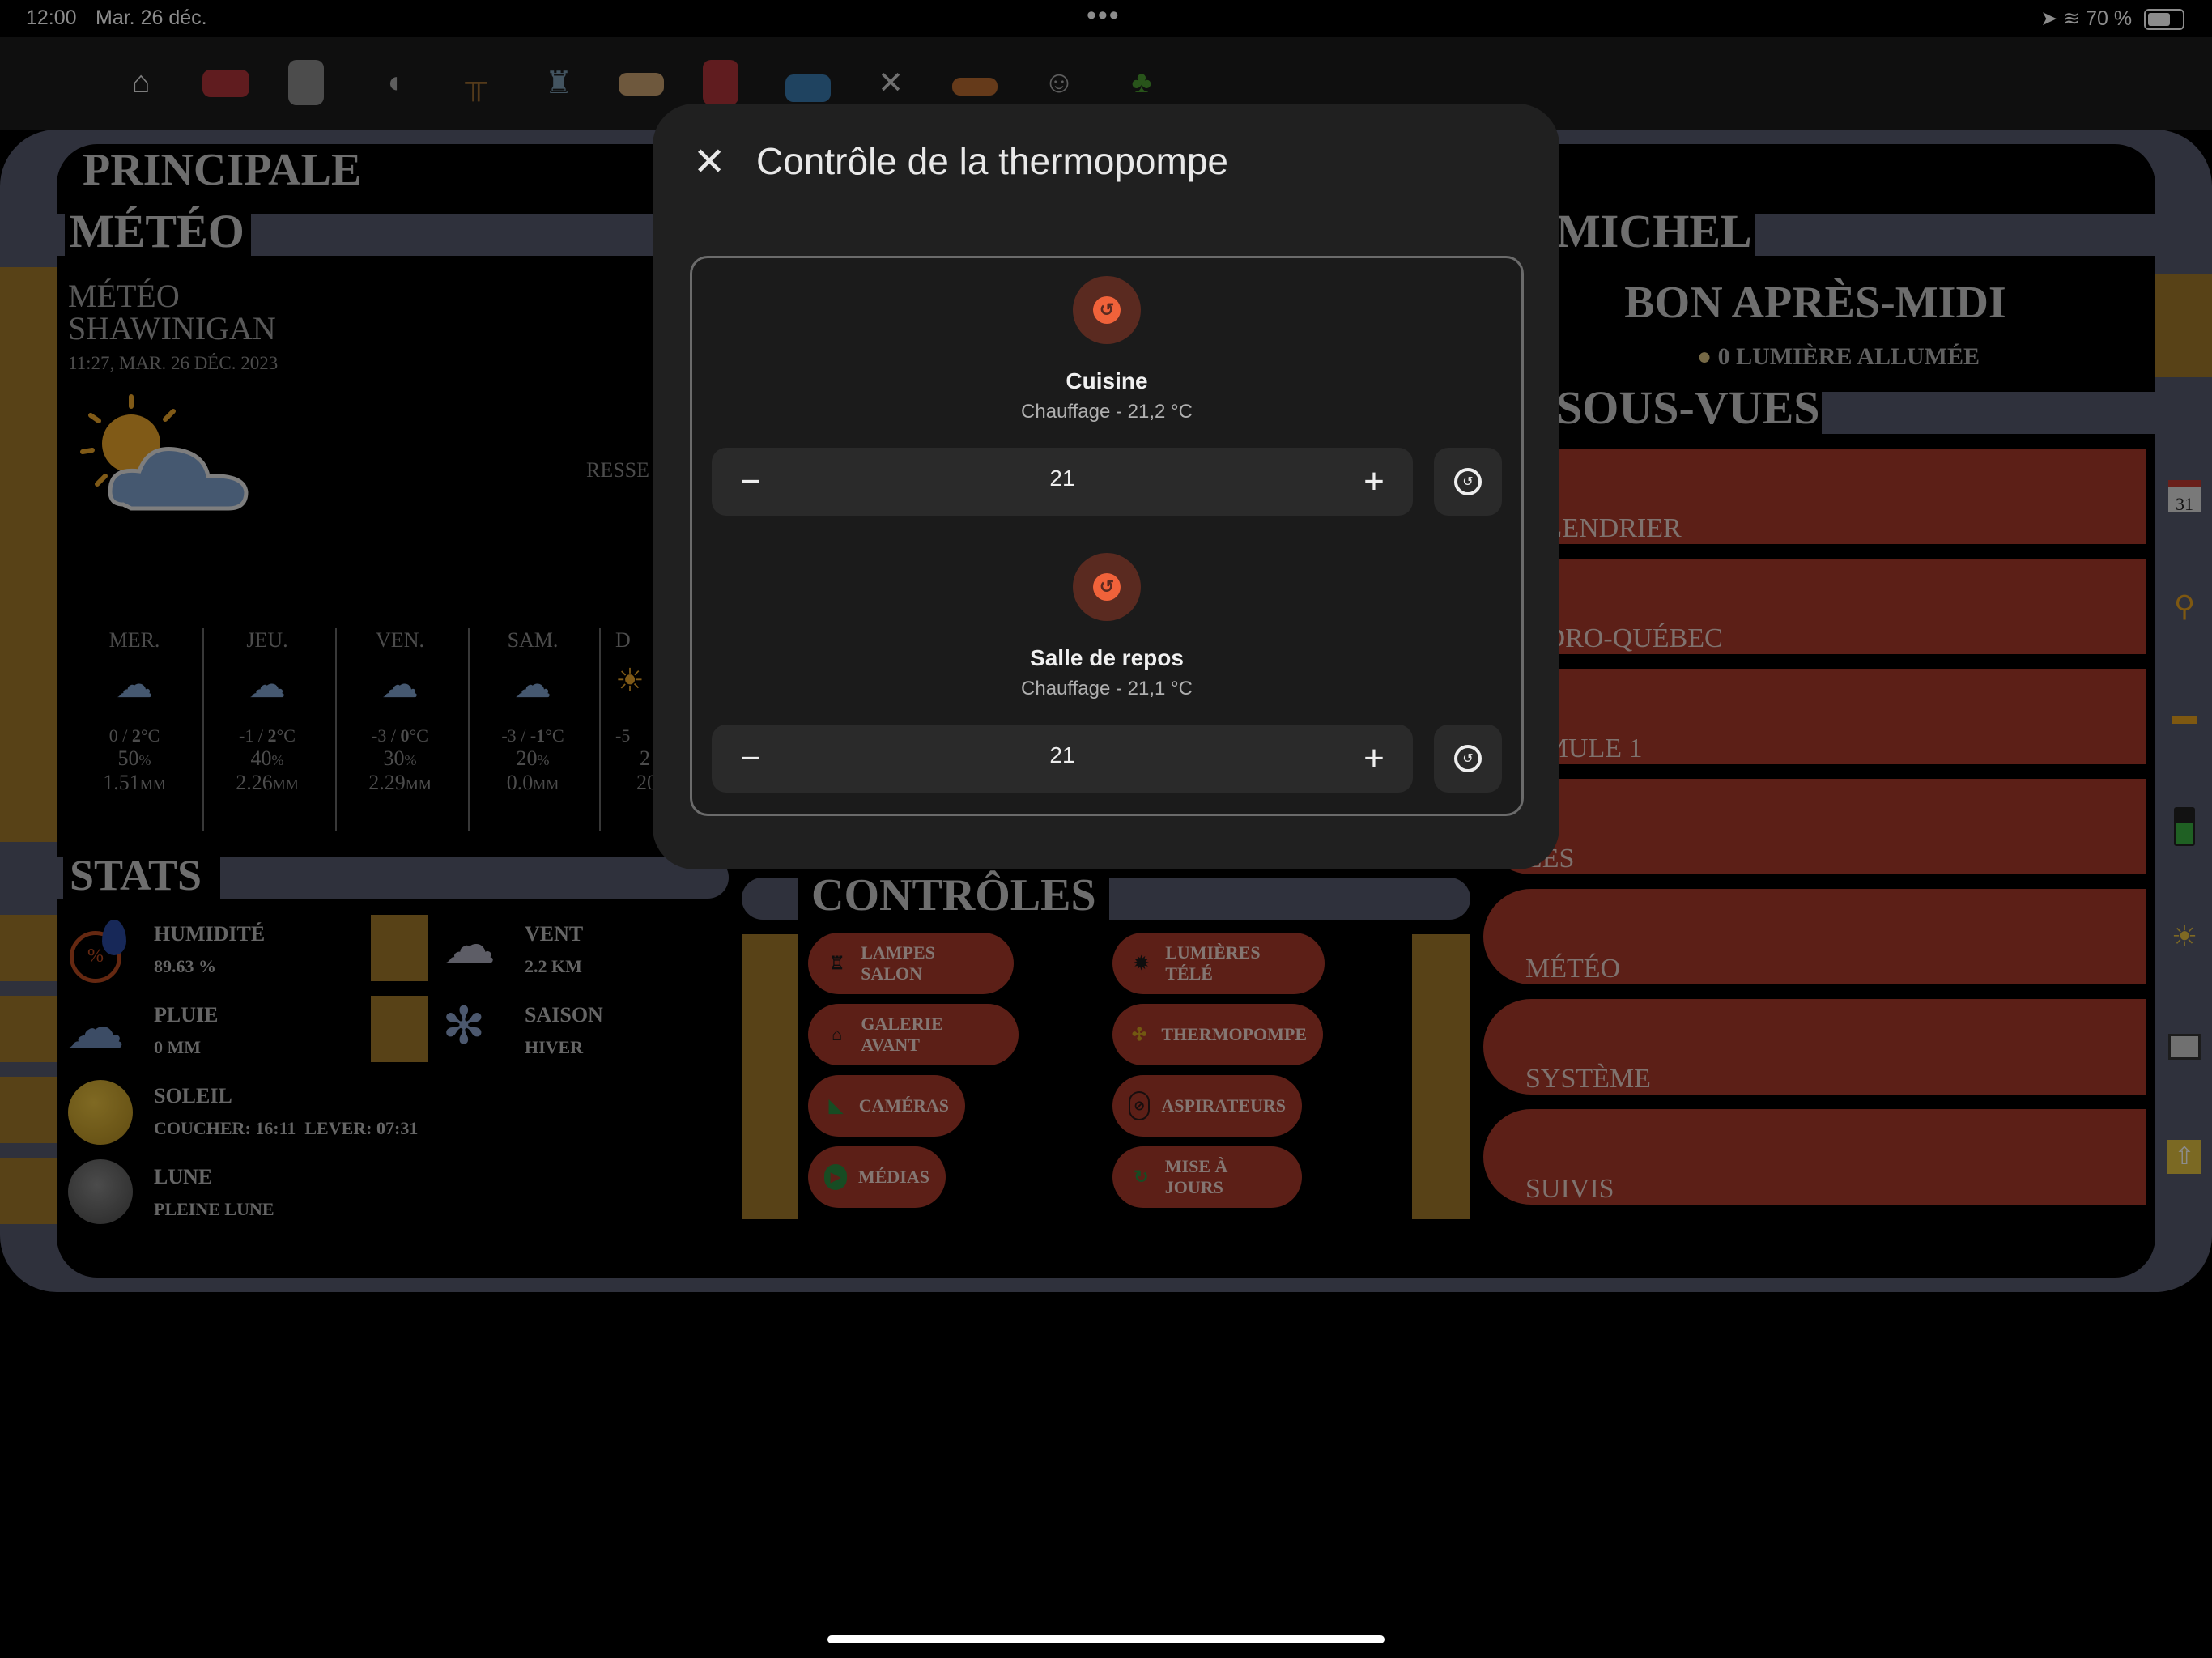 The width and height of the screenshot is (2212, 1658). What do you see at coordinates (1106, 1639) in the screenshot?
I see `home-indicator` at bounding box center [1106, 1639].